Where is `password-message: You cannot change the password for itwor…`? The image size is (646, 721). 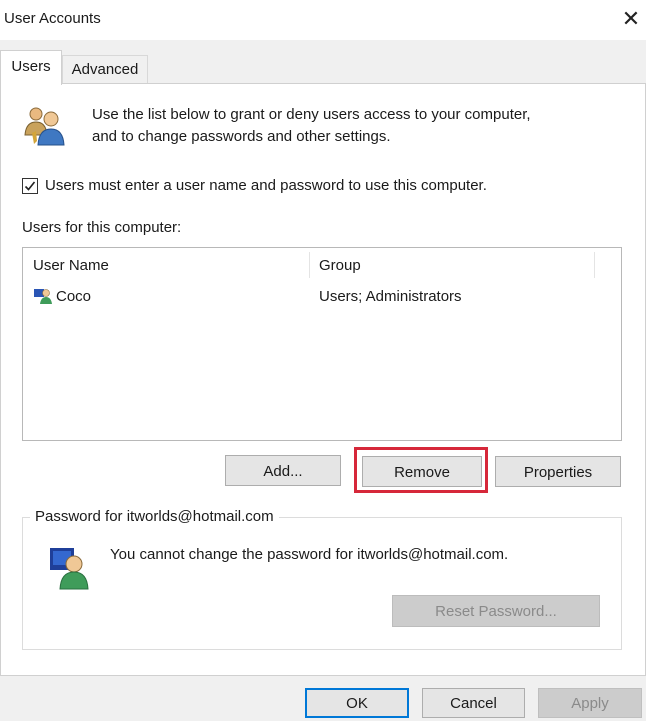
password-message: You cannot change the password for itwor… is located at coordinates (309, 554).